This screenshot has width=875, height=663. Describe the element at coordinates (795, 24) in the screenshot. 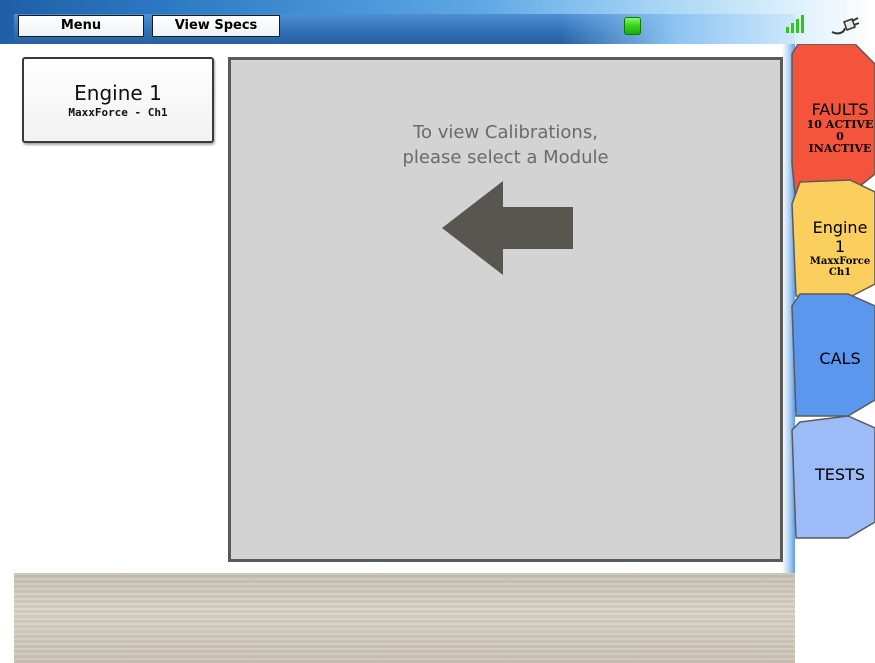

I see `signal-bars-icon` at that location.